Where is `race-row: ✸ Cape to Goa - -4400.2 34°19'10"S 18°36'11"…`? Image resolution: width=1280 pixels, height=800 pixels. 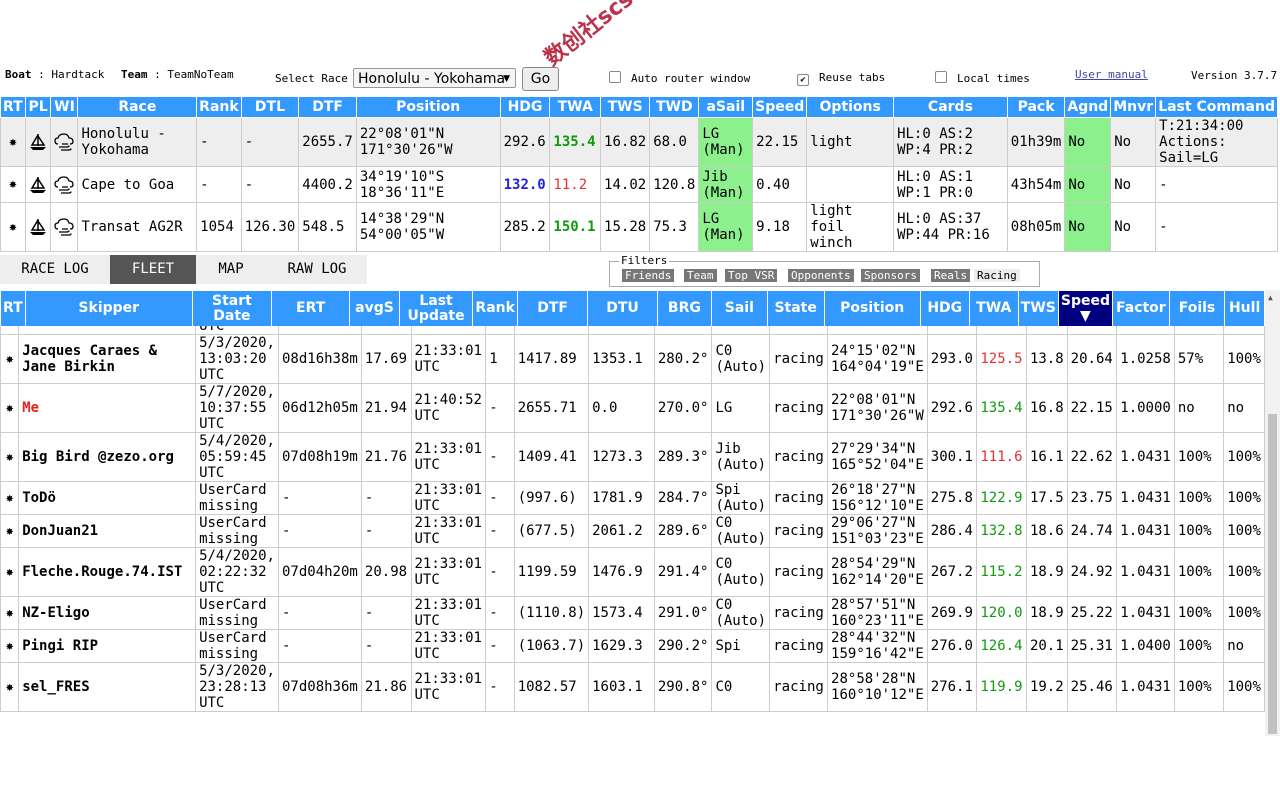
race-row: ✸ Cape to Goa - -4400.2 34°19'10"S 18°36'11"… is located at coordinates (639, 184).